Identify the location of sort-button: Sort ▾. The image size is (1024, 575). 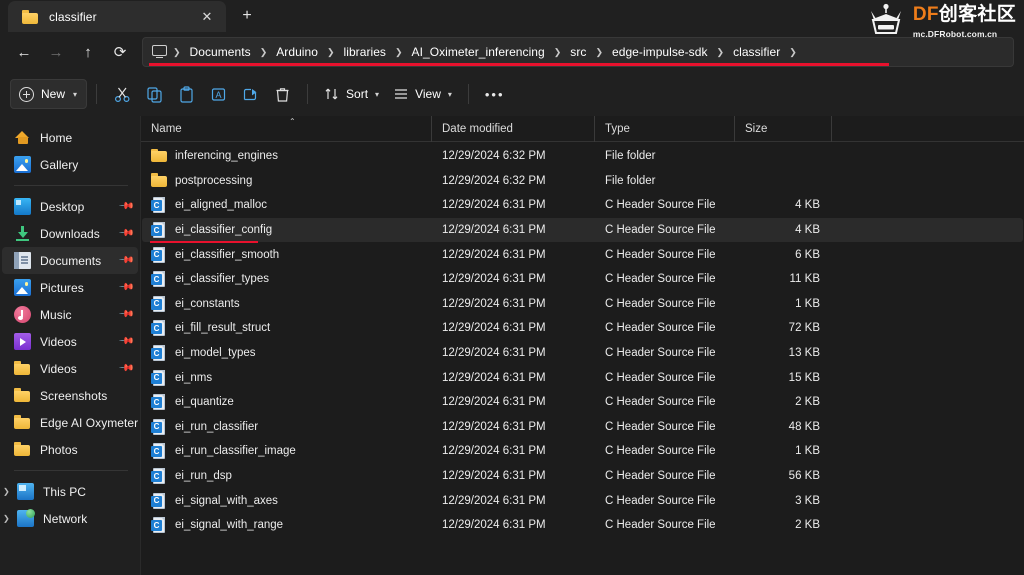
(351, 94).